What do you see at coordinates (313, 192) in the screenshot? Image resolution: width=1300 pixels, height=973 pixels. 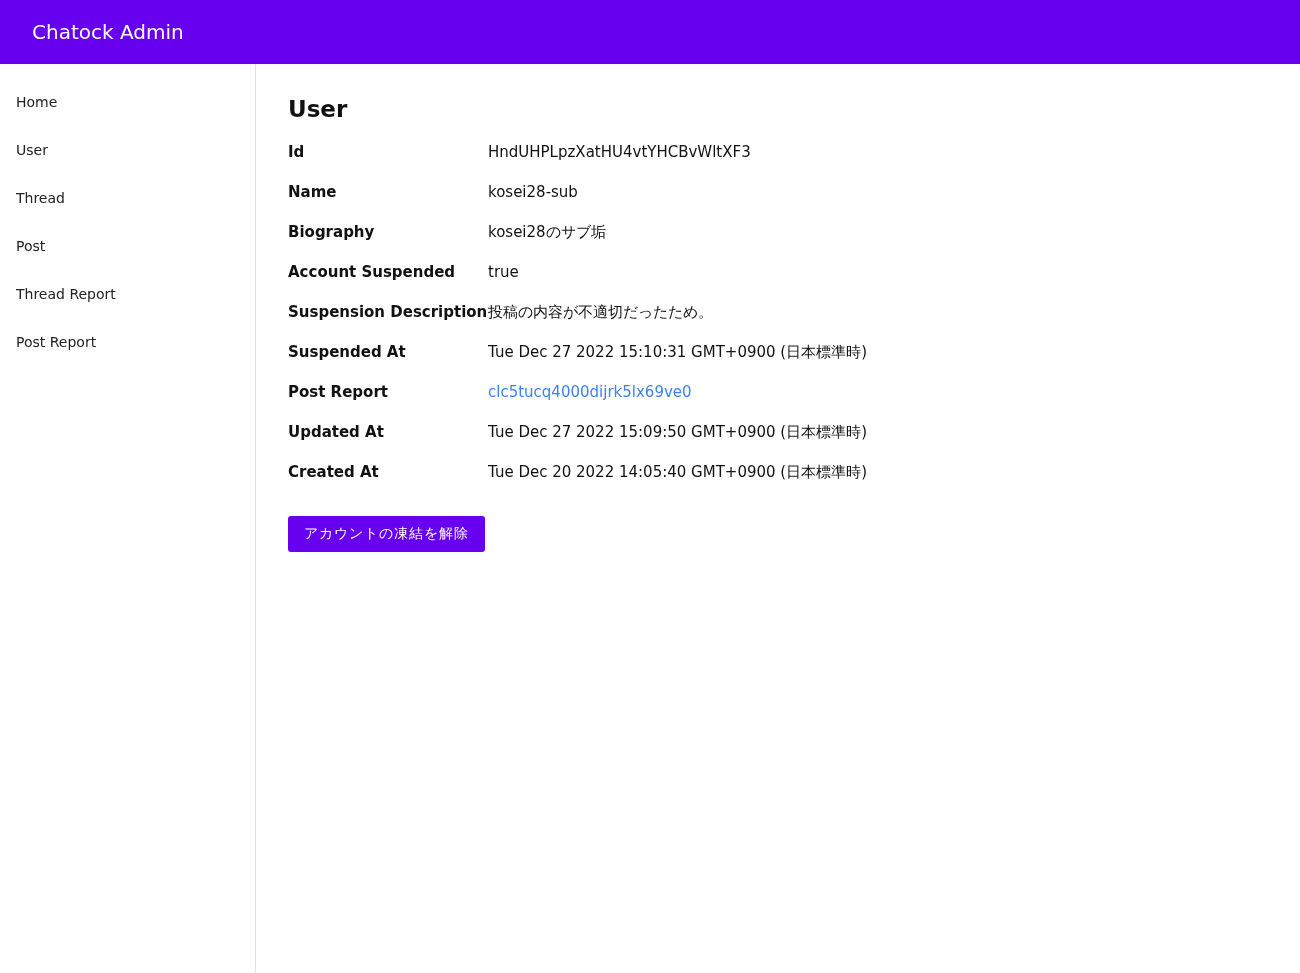 I see `field-label: Name` at bounding box center [313, 192].